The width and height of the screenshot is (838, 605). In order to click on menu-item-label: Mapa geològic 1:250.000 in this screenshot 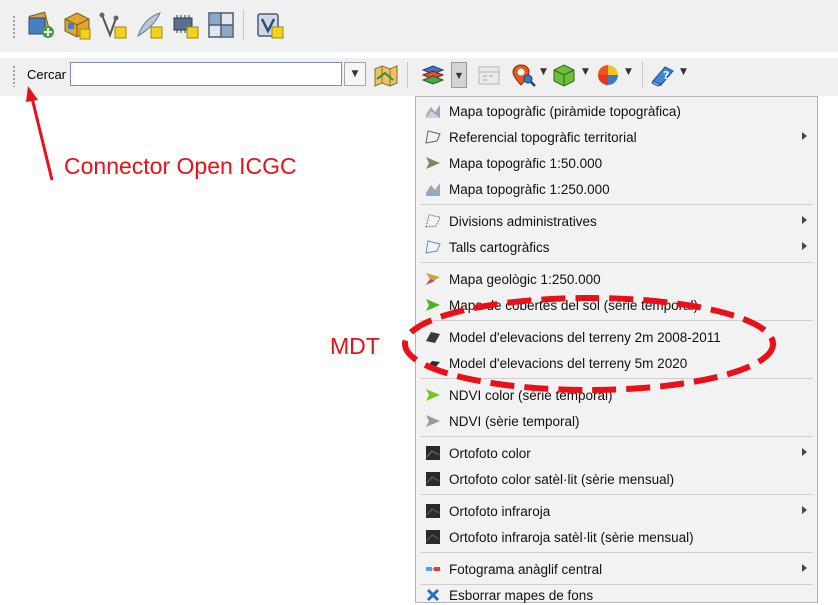, I will do `click(525, 279)`.